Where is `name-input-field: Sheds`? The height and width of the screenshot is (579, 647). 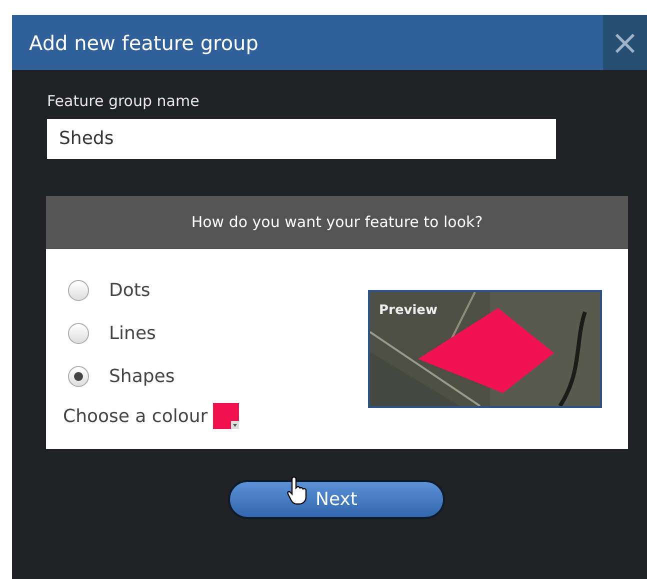
name-input-field: Sheds is located at coordinates (301, 138).